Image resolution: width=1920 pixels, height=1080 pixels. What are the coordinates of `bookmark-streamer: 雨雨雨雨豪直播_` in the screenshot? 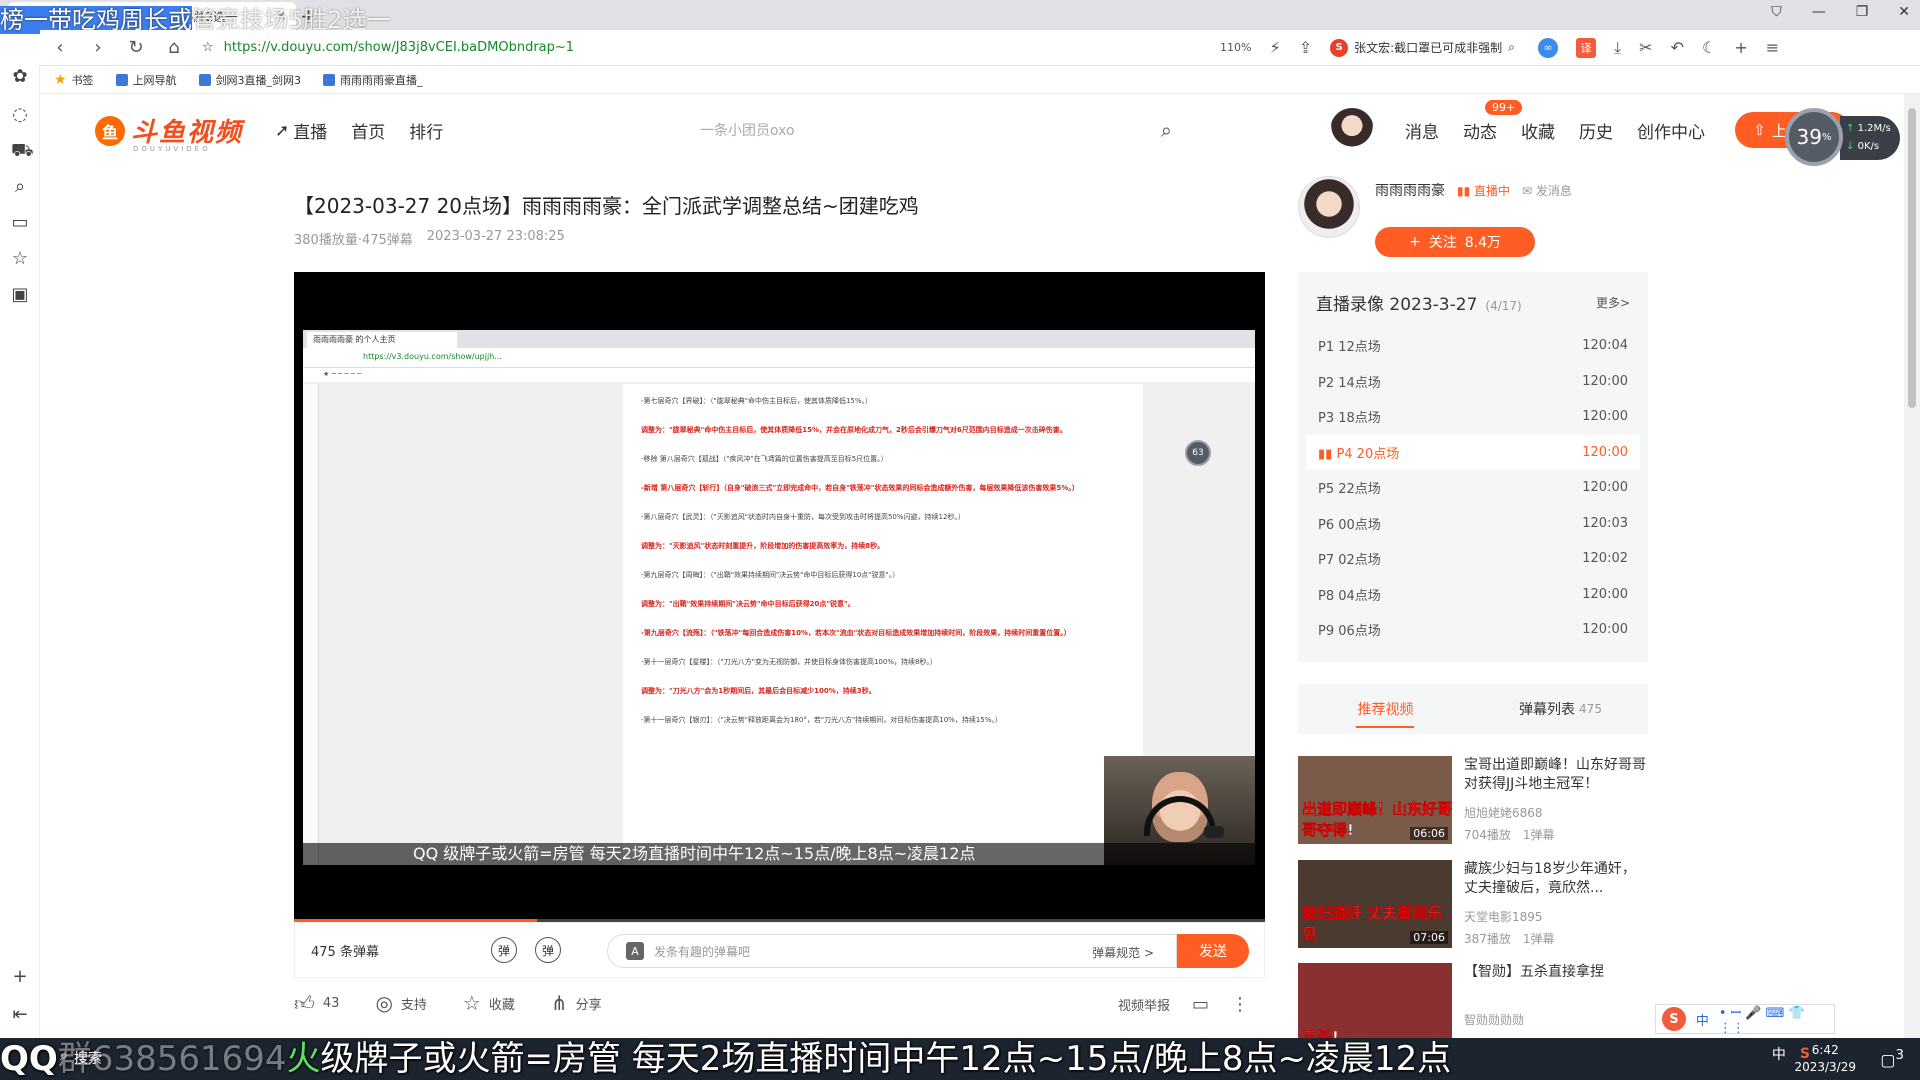 It's located at (373, 80).